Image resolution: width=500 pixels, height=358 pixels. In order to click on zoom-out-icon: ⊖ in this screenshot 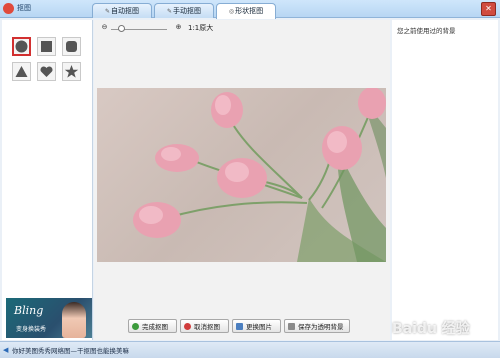, I will do `click(104, 27)`.